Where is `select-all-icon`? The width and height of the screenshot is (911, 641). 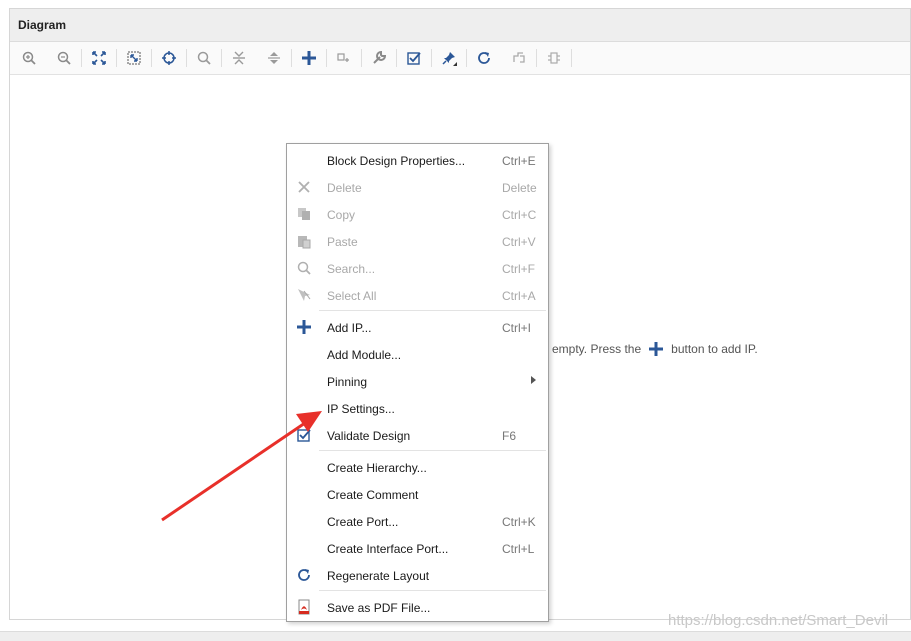 select-all-icon is located at coordinates (304, 295).